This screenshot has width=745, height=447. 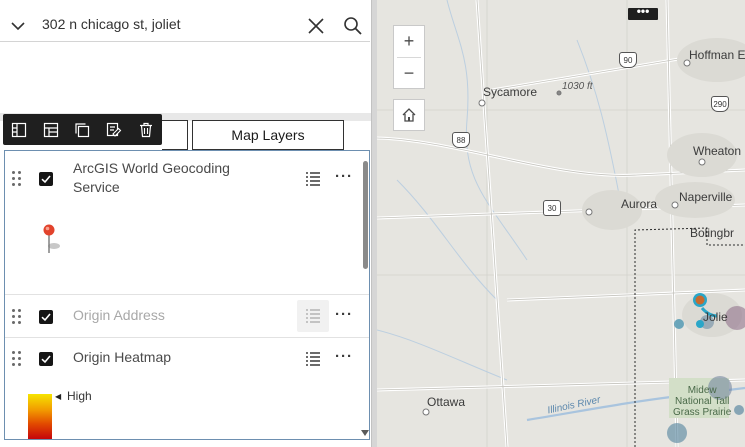 What do you see at coordinates (111, 24) in the screenshot?
I see `search-input: 302 n chicago st, joliet` at bounding box center [111, 24].